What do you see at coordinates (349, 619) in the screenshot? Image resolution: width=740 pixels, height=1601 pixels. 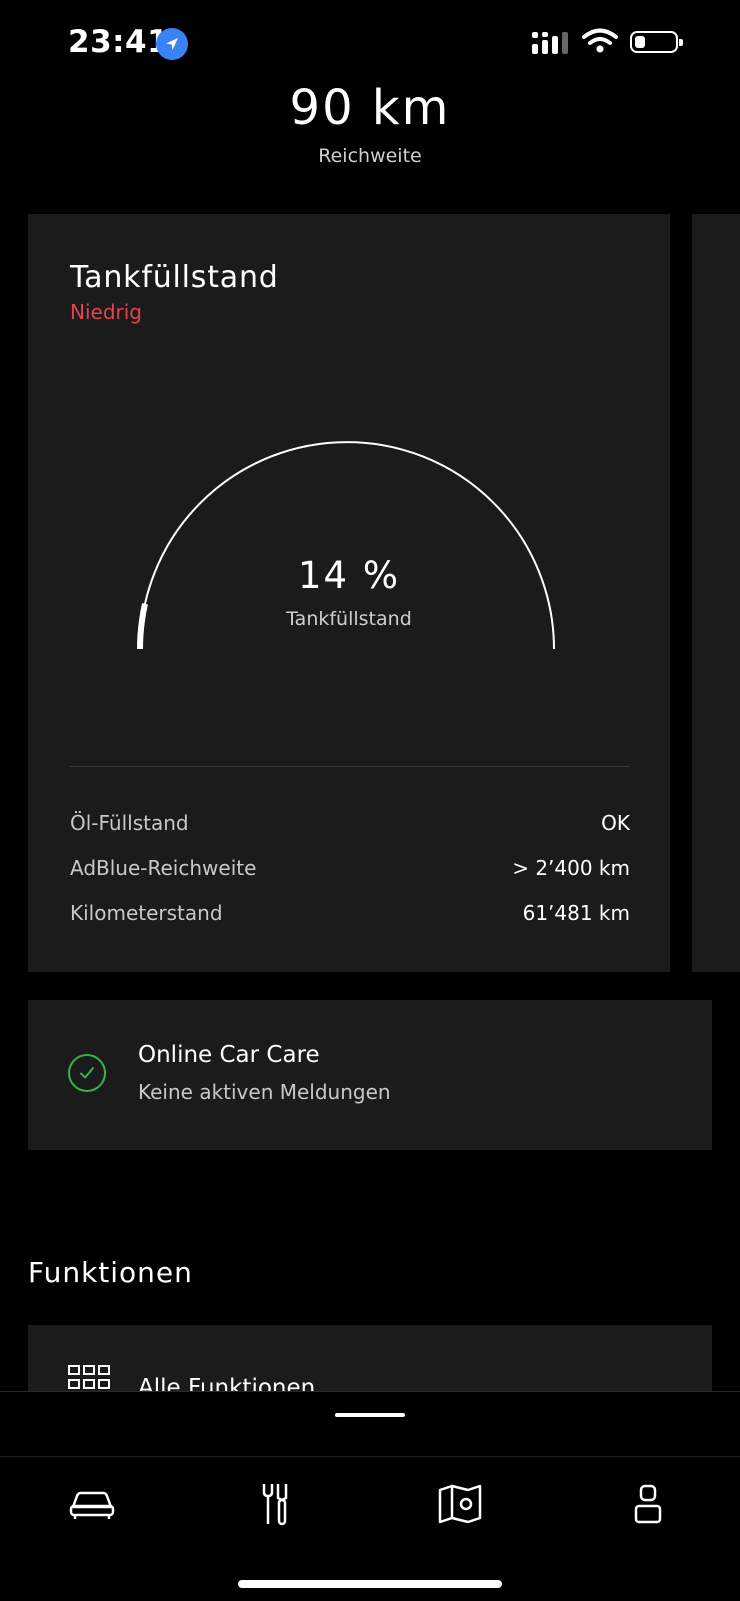 I see `fuel-gauge-label: Tankfüllstand` at bounding box center [349, 619].